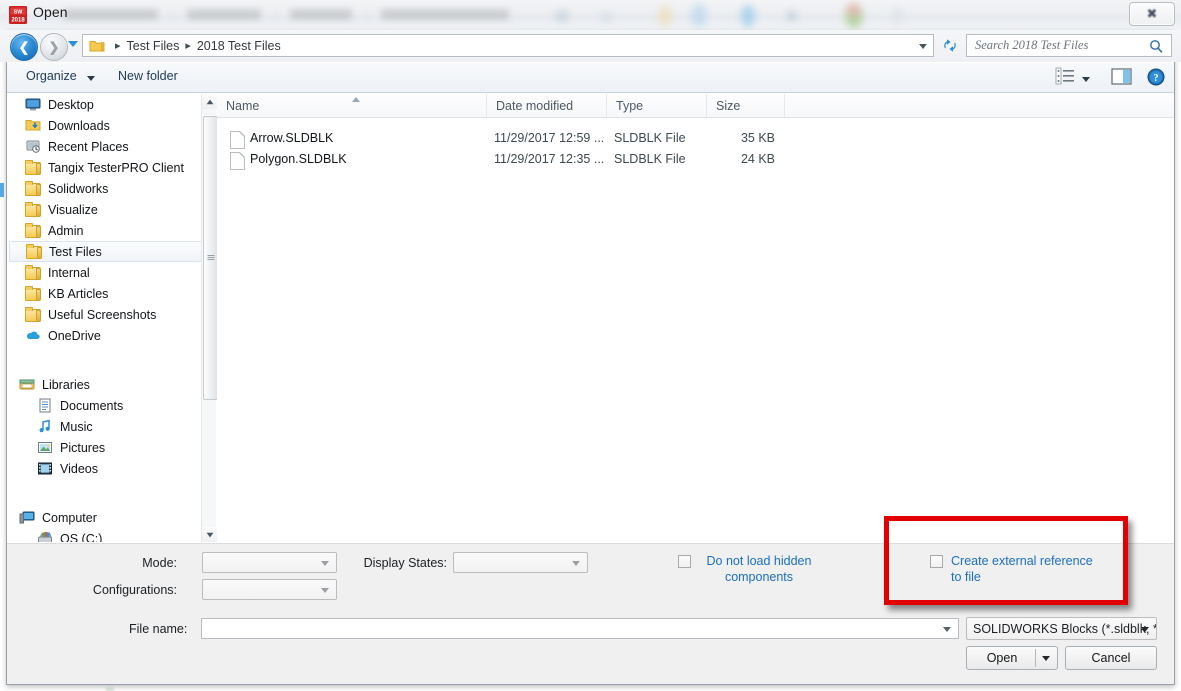 Image resolution: width=1181 pixels, height=691 pixels. I want to click on sidebar-item-label: OS (C:), so click(81, 537).